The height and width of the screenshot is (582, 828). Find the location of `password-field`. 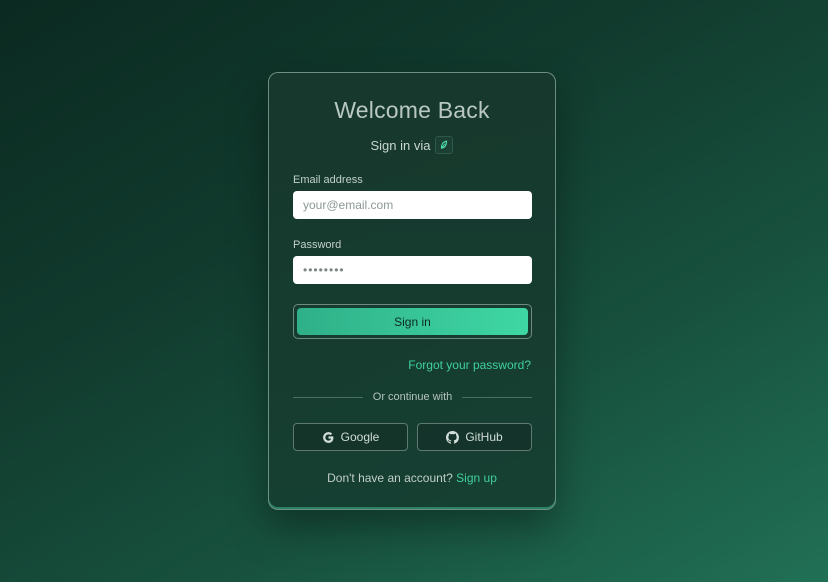

password-field is located at coordinates (412, 270).